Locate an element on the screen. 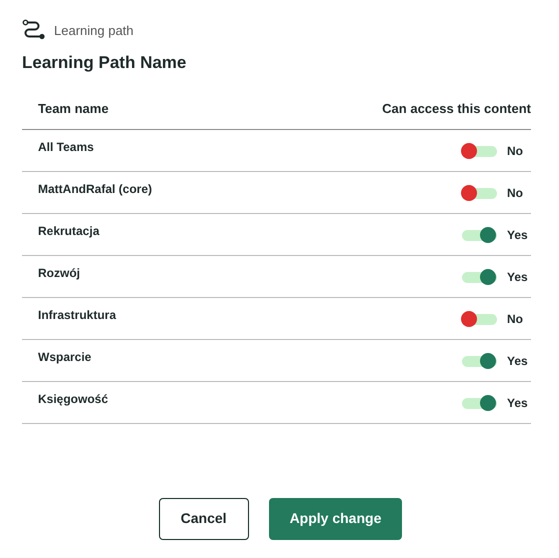  team-name: Infrastruktura is located at coordinates (77, 315).